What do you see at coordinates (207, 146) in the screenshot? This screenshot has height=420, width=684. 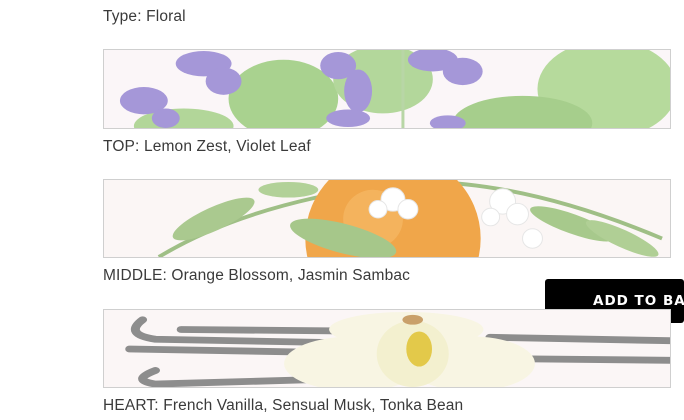 I see `top-notes-label: TOP: Lemon Zest, Violet Leaf` at bounding box center [207, 146].